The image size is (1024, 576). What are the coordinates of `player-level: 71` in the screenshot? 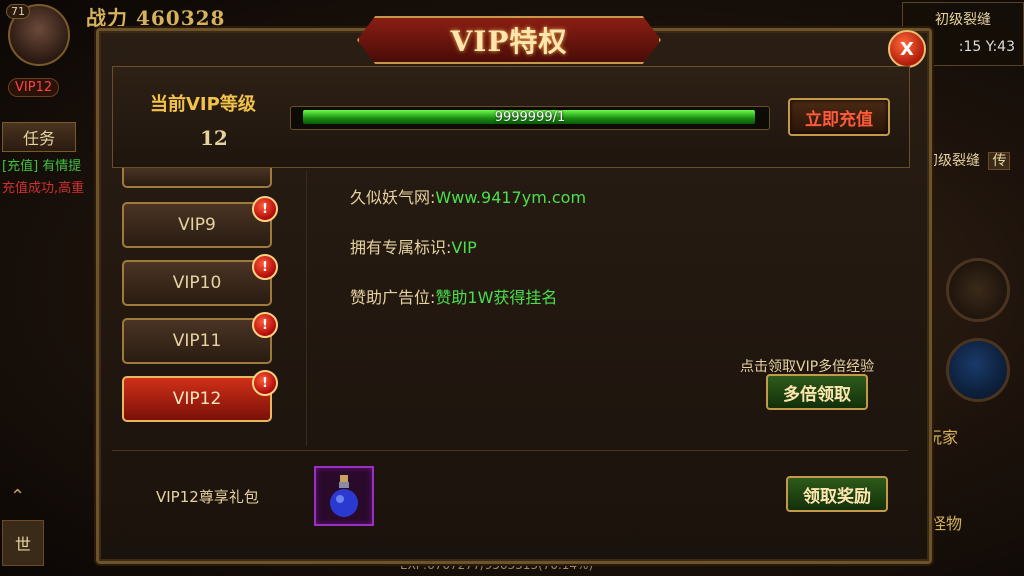 It's located at (18, 11).